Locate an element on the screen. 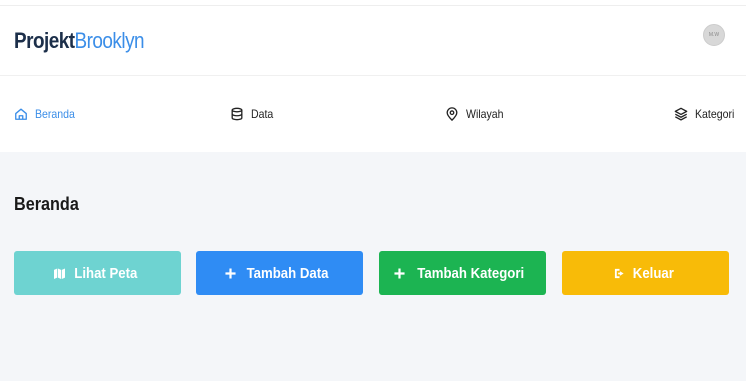  nav-item-beranda: Beranda is located at coordinates (47, 114).